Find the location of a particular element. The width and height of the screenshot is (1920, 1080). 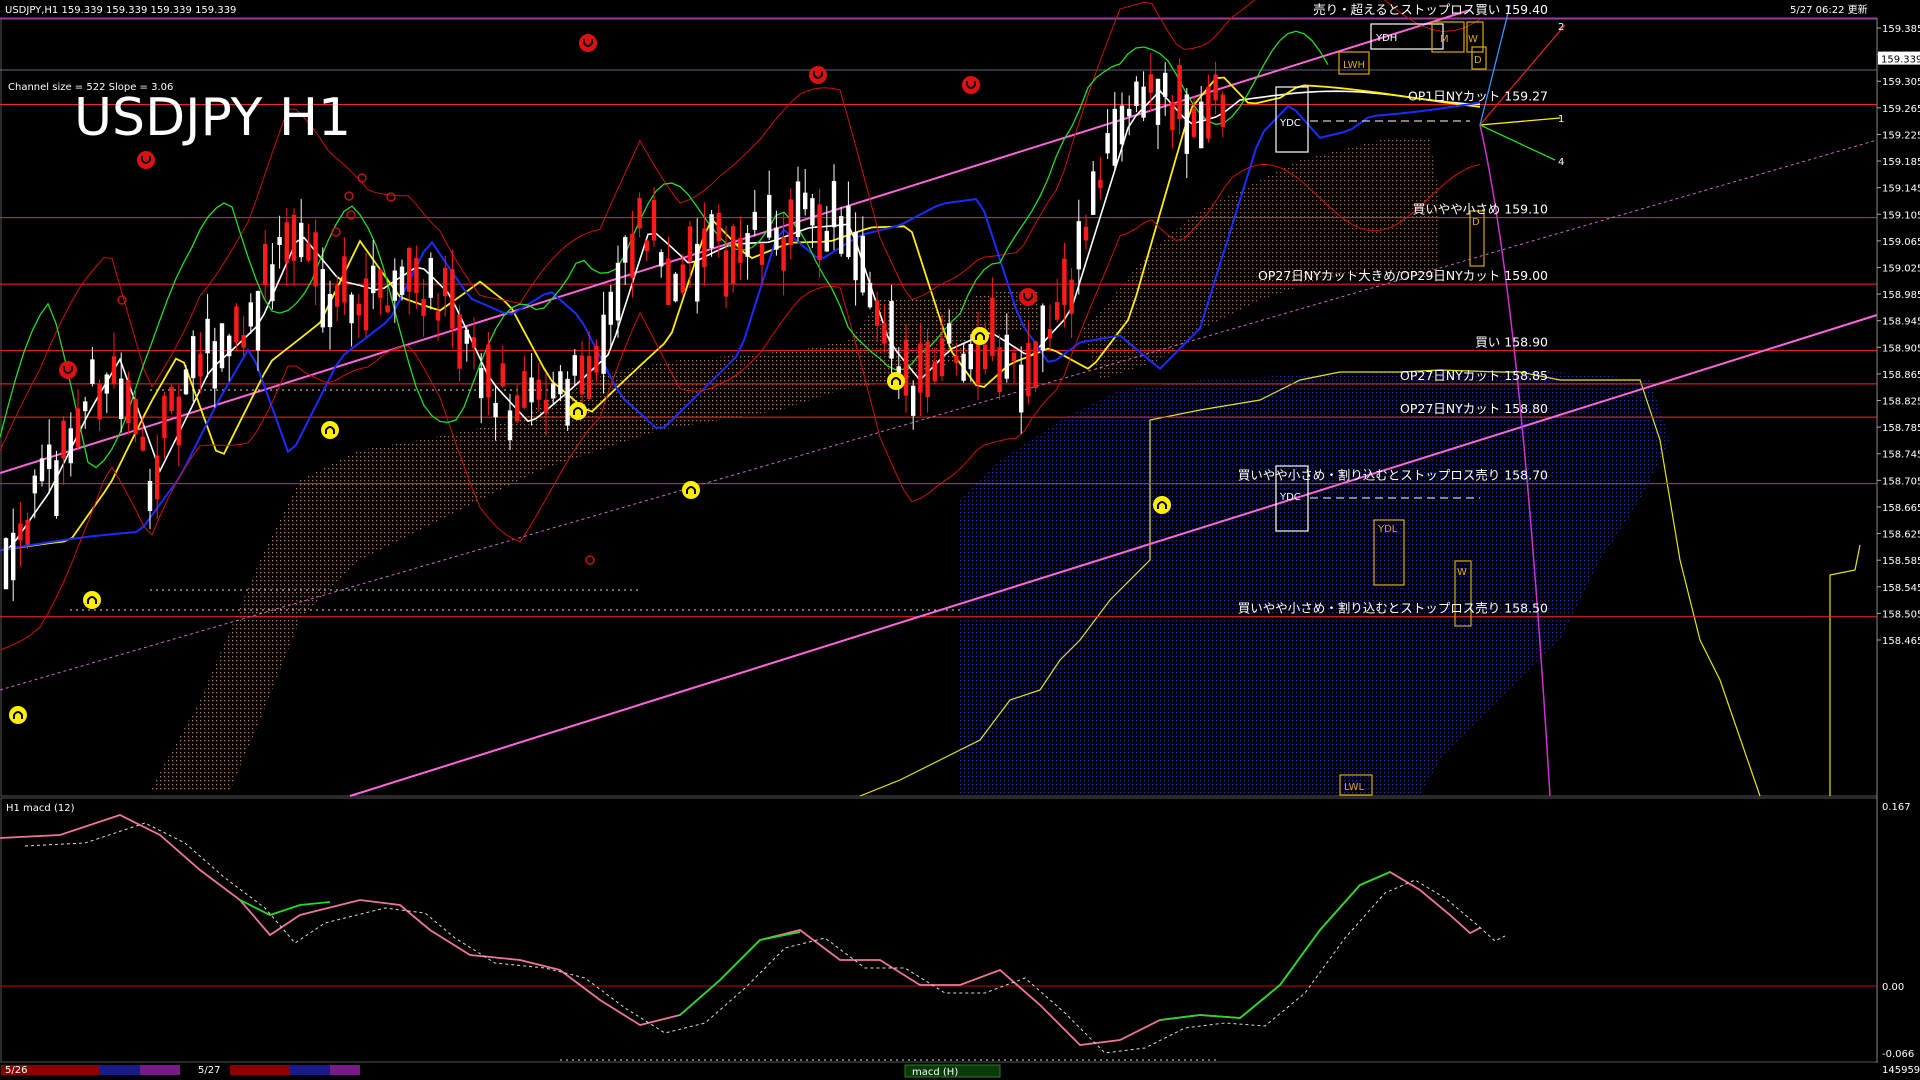

level-label-8: 買いやや小さめ・割り込むとストップロス売り 158.50 is located at coordinates (1393, 608).